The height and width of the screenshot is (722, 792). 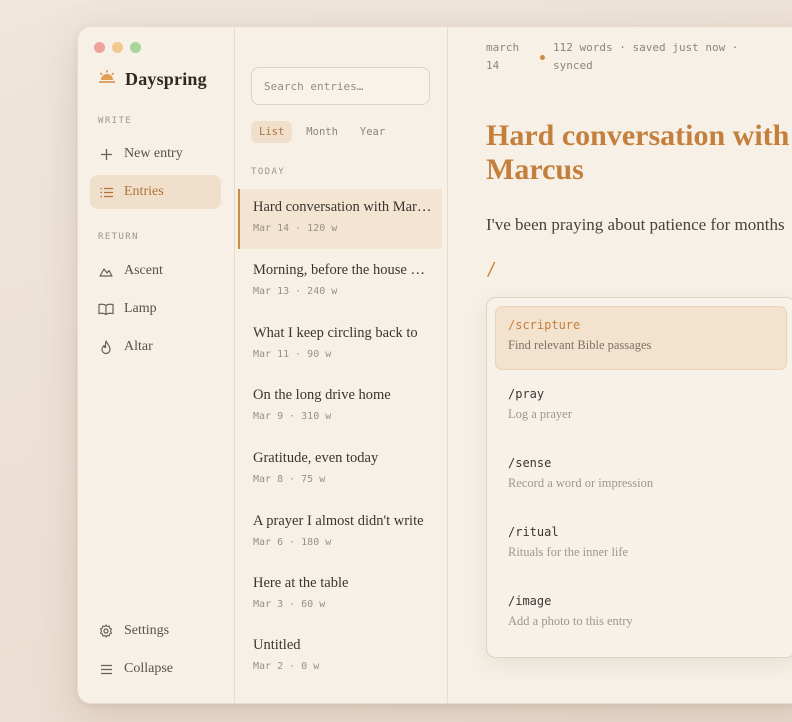 I want to click on list-item: Untitled Mar 2 · 0 w, so click(x=340, y=657).